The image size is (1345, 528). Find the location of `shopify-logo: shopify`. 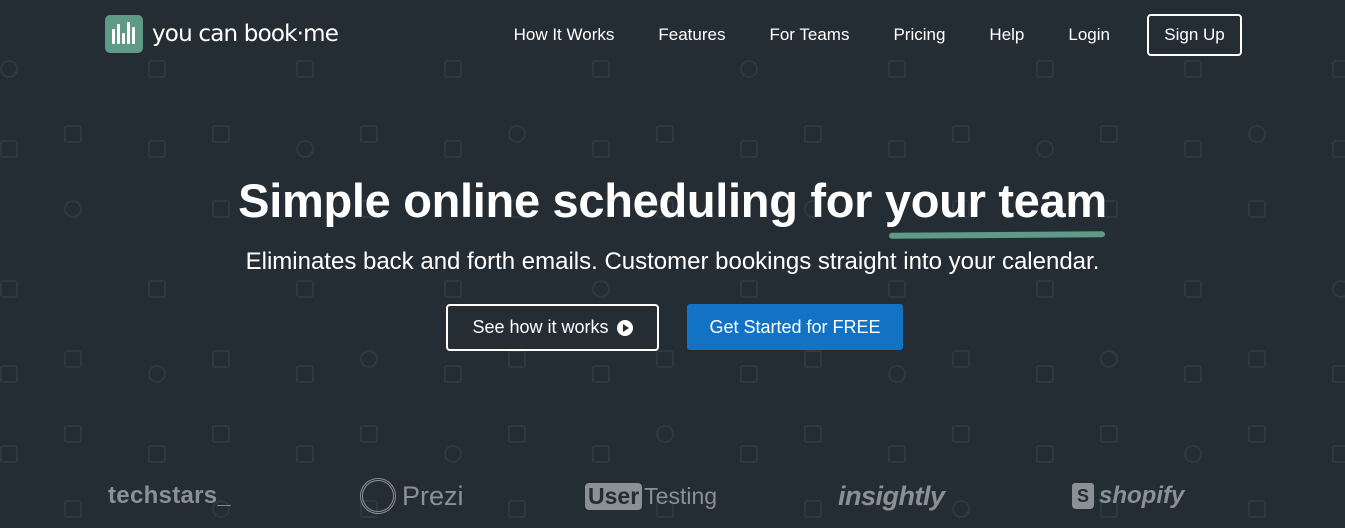

shopify-logo: shopify is located at coordinates (1128, 496).